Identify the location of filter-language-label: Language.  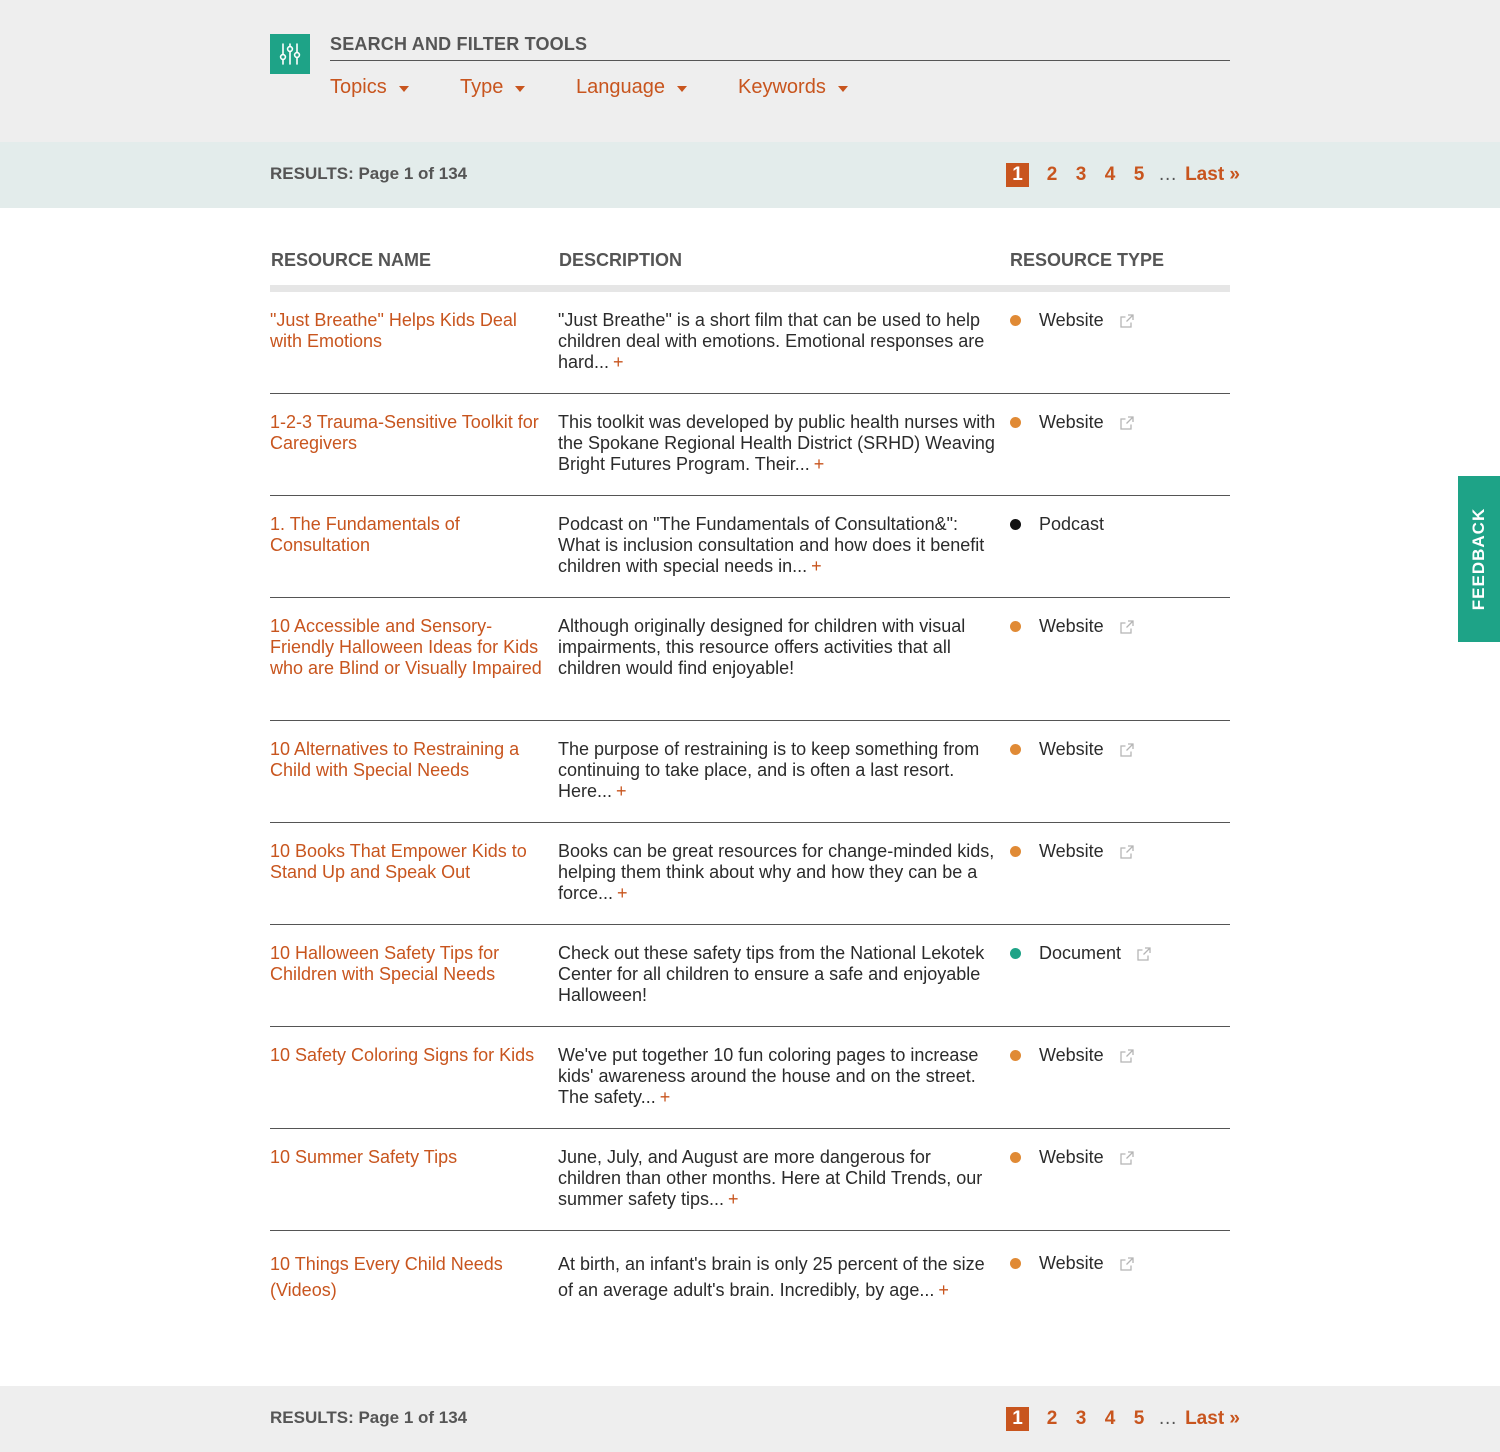
(620, 87).